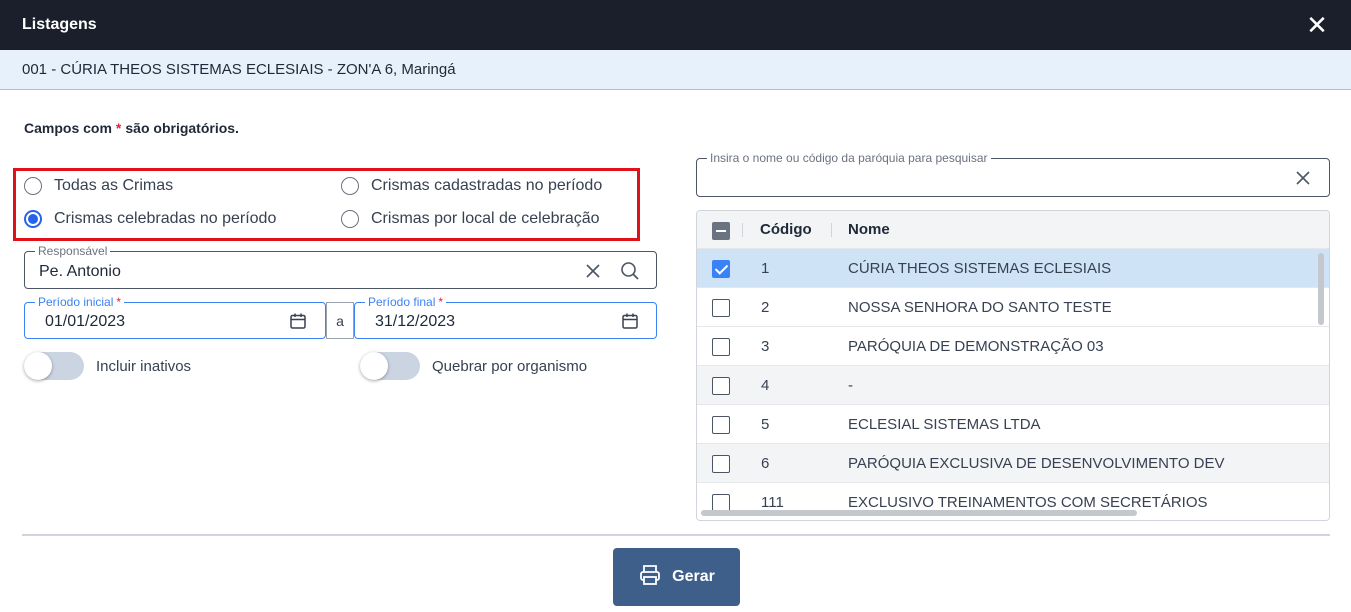 The width and height of the screenshot is (1351, 612). Describe the element at coordinates (765, 424) in the screenshot. I see `row-code: 5` at that location.